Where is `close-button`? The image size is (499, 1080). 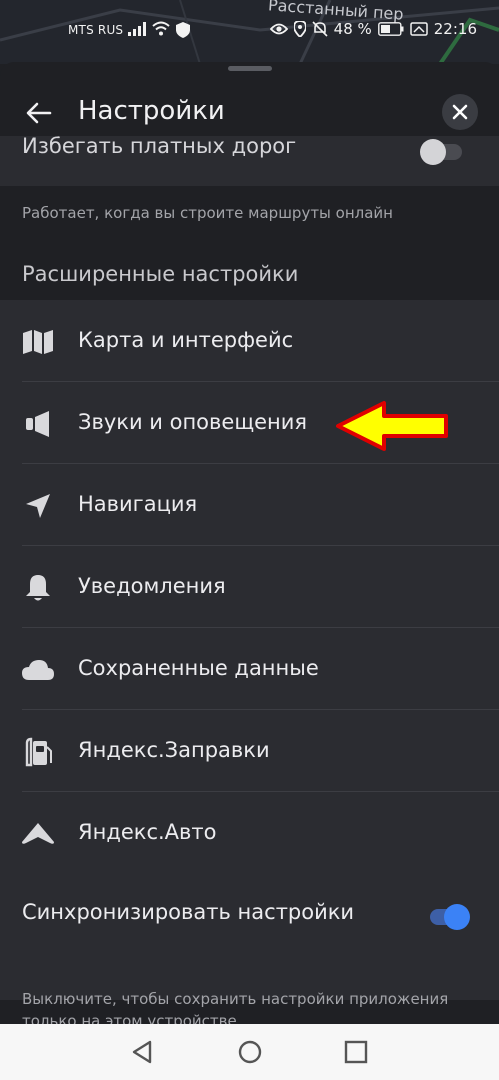 close-button is located at coordinates (460, 112).